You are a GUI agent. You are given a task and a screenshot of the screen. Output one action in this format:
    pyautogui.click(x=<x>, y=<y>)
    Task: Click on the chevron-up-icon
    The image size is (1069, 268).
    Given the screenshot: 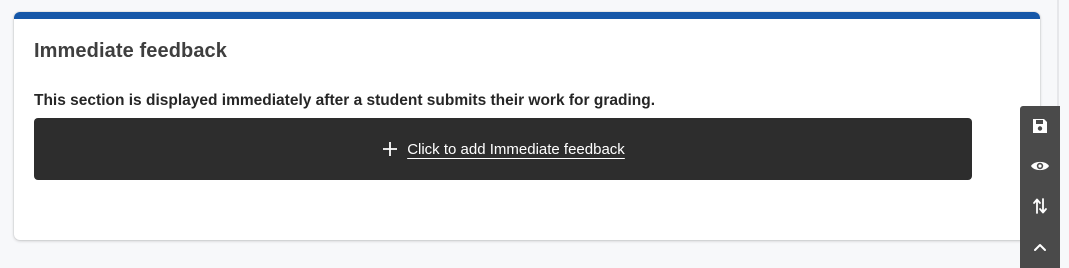 What is the action you would take?
    pyautogui.click(x=1040, y=248)
    